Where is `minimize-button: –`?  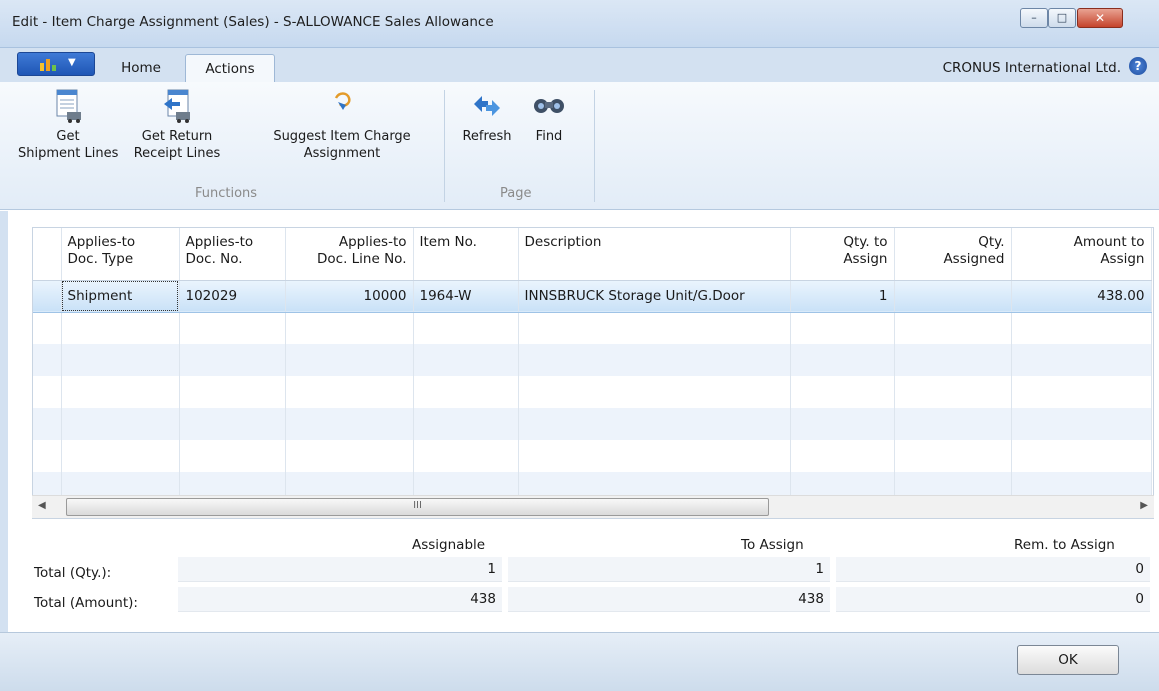
minimize-button: – is located at coordinates (1034, 18).